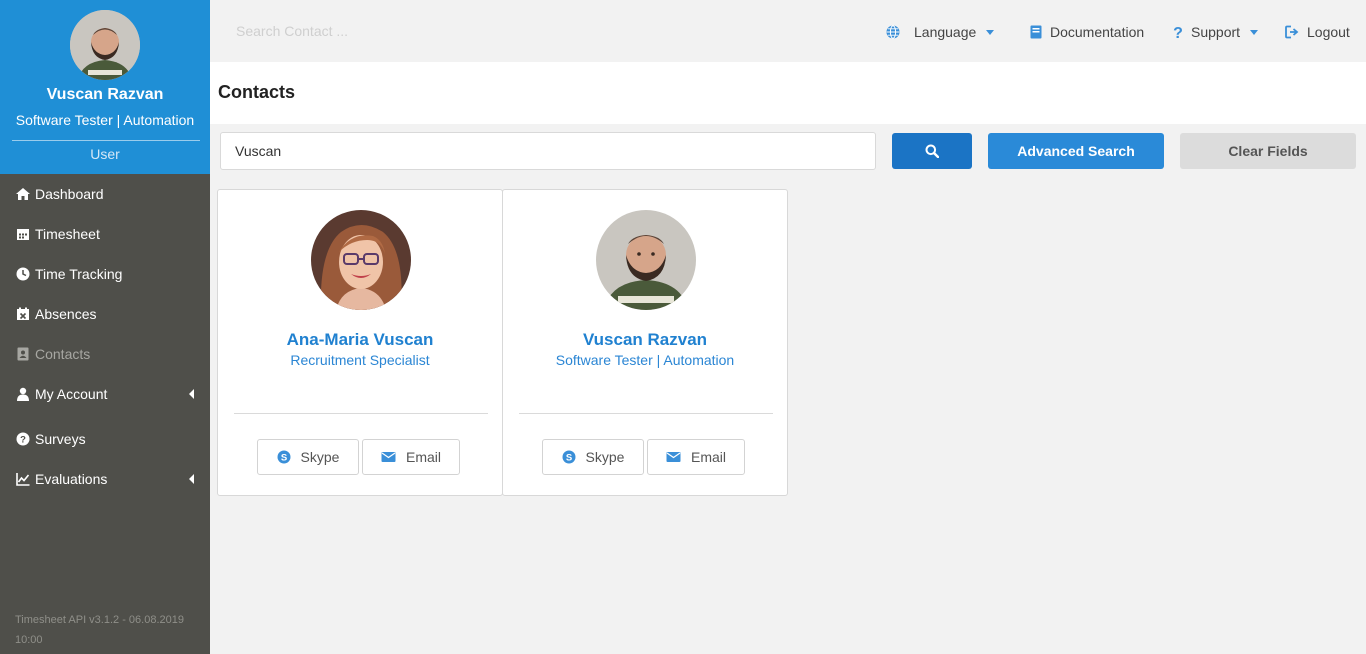  I want to click on contacts-search-input, so click(548, 151).